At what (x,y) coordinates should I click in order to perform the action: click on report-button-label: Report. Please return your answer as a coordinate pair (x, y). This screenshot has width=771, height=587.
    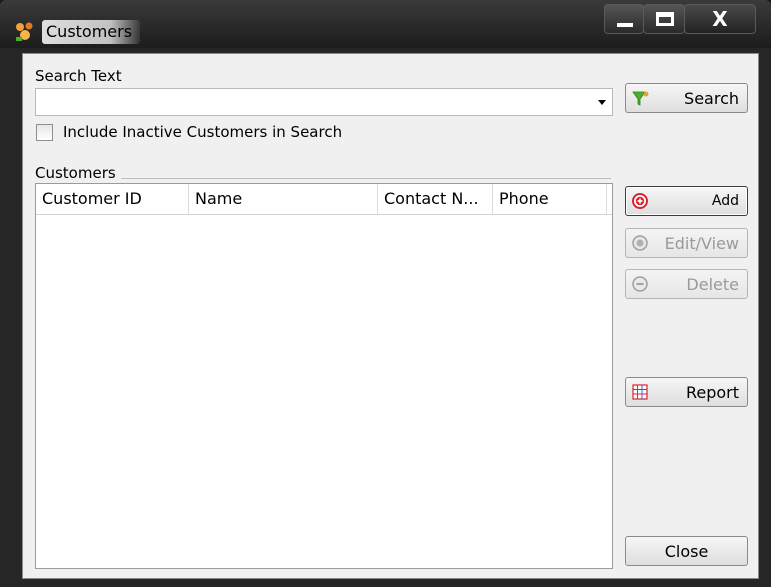
    Looking at the image, I should click on (712, 392).